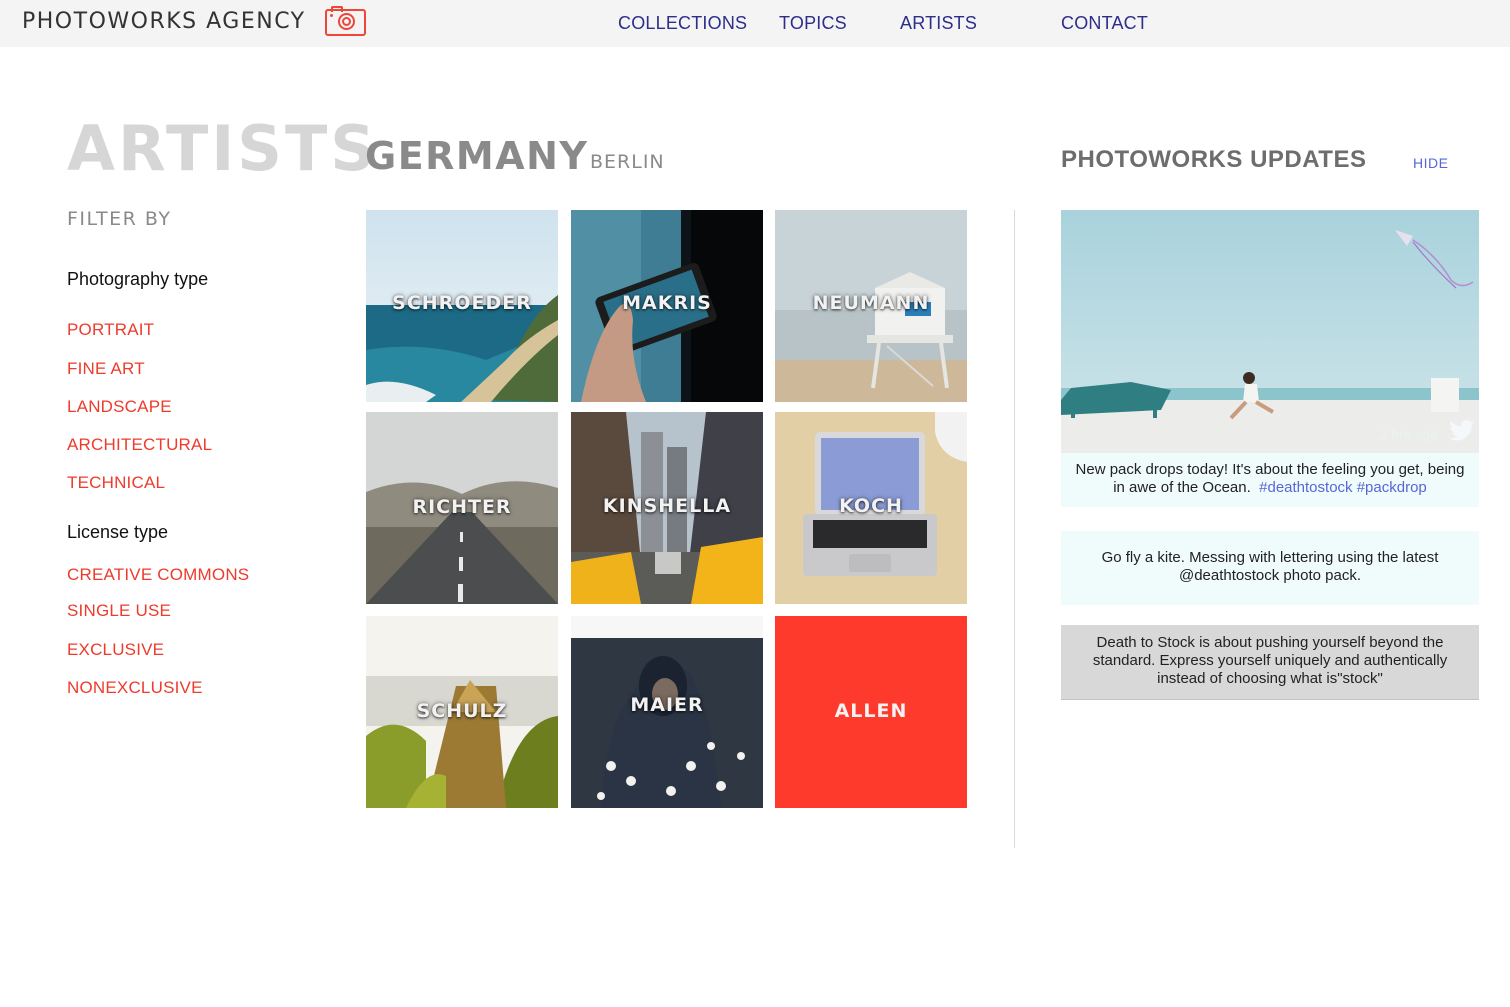  What do you see at coordinates (119, 219) in the screenshot?
I see `filter-heading: FILTER BY` at bounding box center [119, 219].